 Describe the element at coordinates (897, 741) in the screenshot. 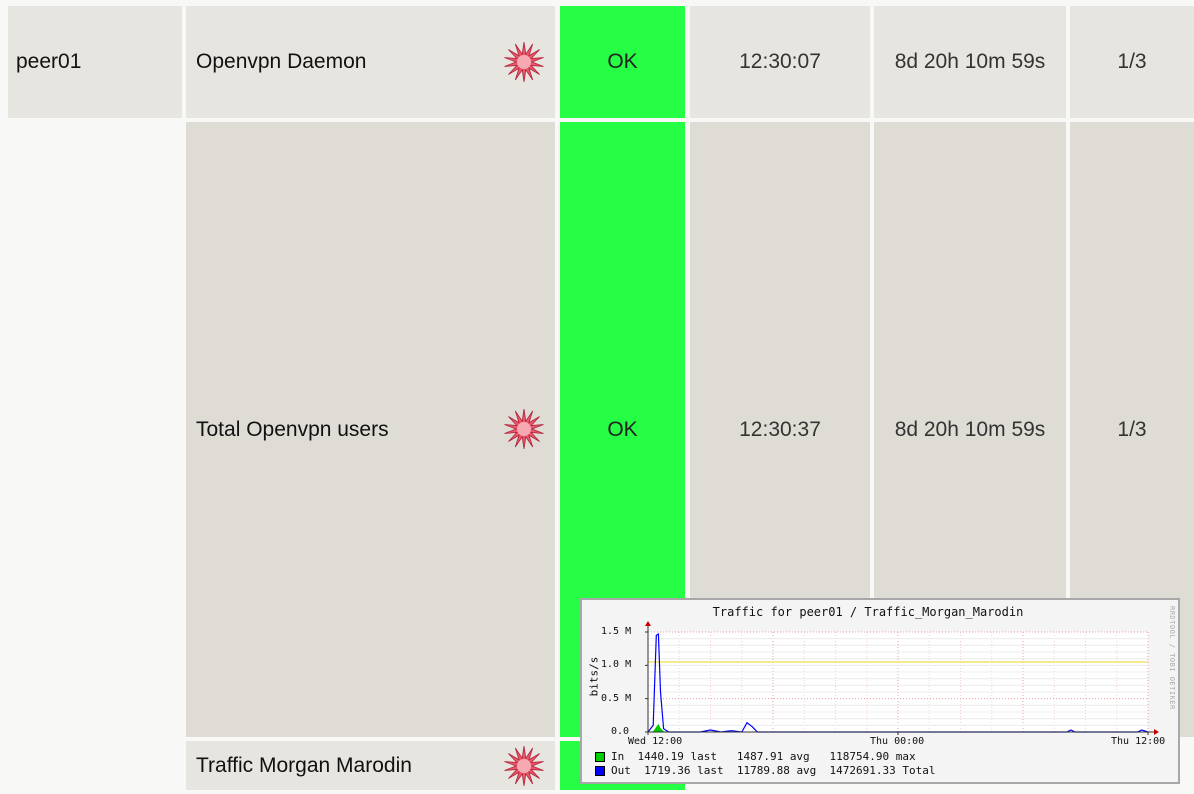

I see `x-tick-label: Thu 00:00` at that location.